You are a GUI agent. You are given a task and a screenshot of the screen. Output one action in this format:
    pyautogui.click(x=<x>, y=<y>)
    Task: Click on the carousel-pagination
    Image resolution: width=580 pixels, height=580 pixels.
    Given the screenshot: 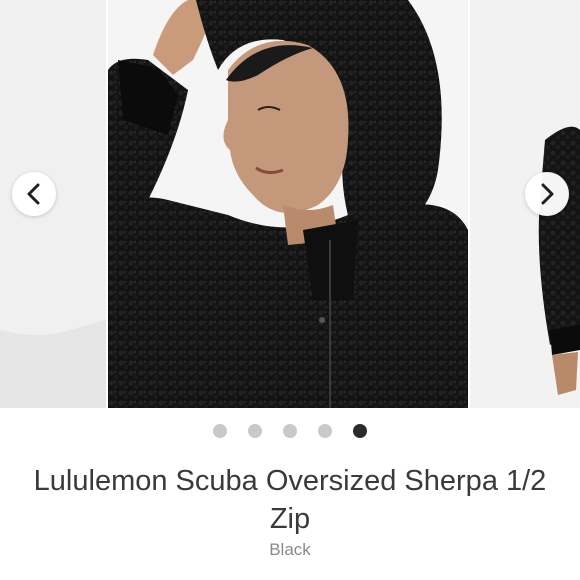 What is the action you would take?
    pyautogui.click(x=290, y=431)
    